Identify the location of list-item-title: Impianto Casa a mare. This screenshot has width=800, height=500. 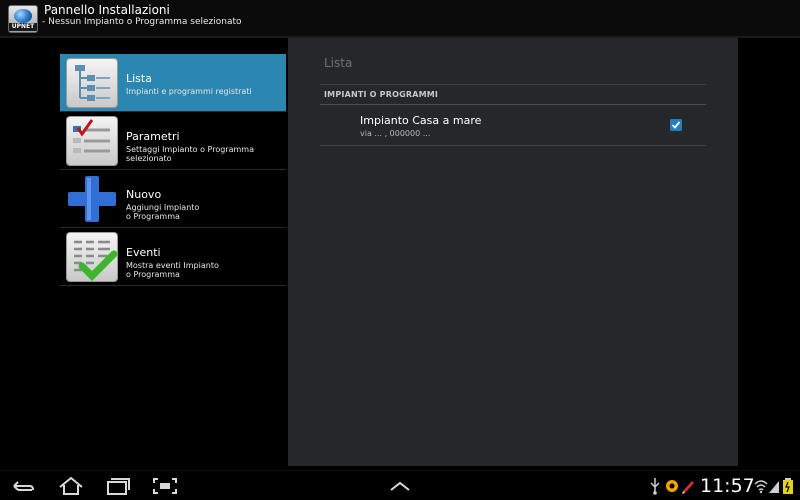
(421, 120).